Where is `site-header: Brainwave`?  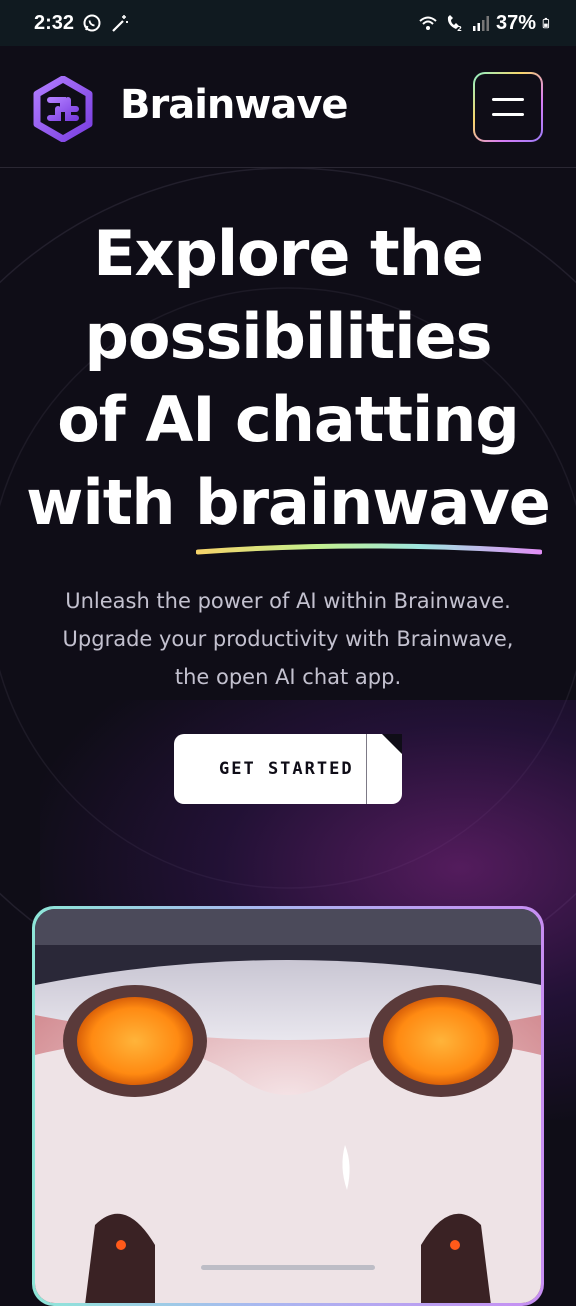 site-header: Brainwave is located at coordinates (288, 107).